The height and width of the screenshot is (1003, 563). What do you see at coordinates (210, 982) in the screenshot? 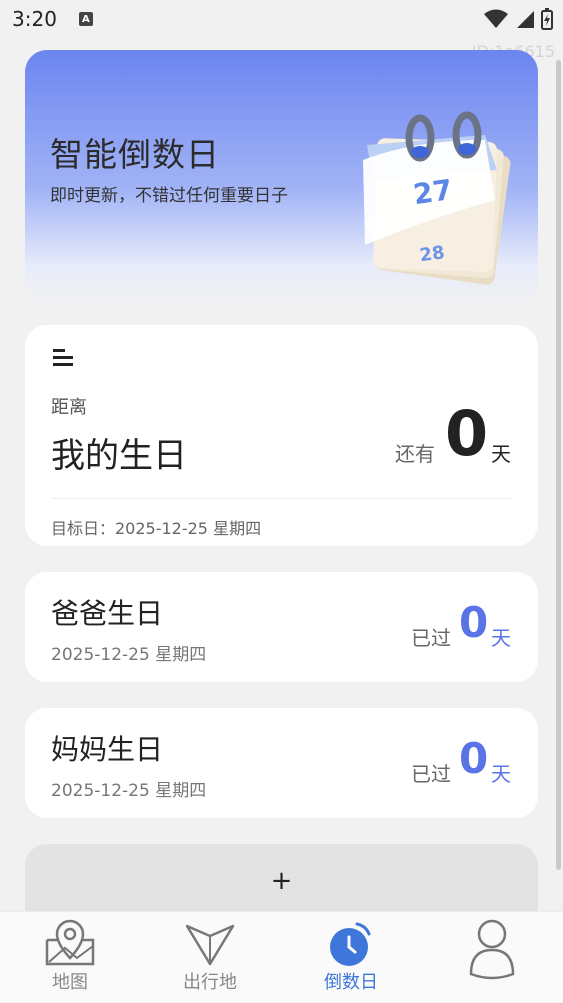
I see `tab-label: 出行地` at bounding box center [210, 982].